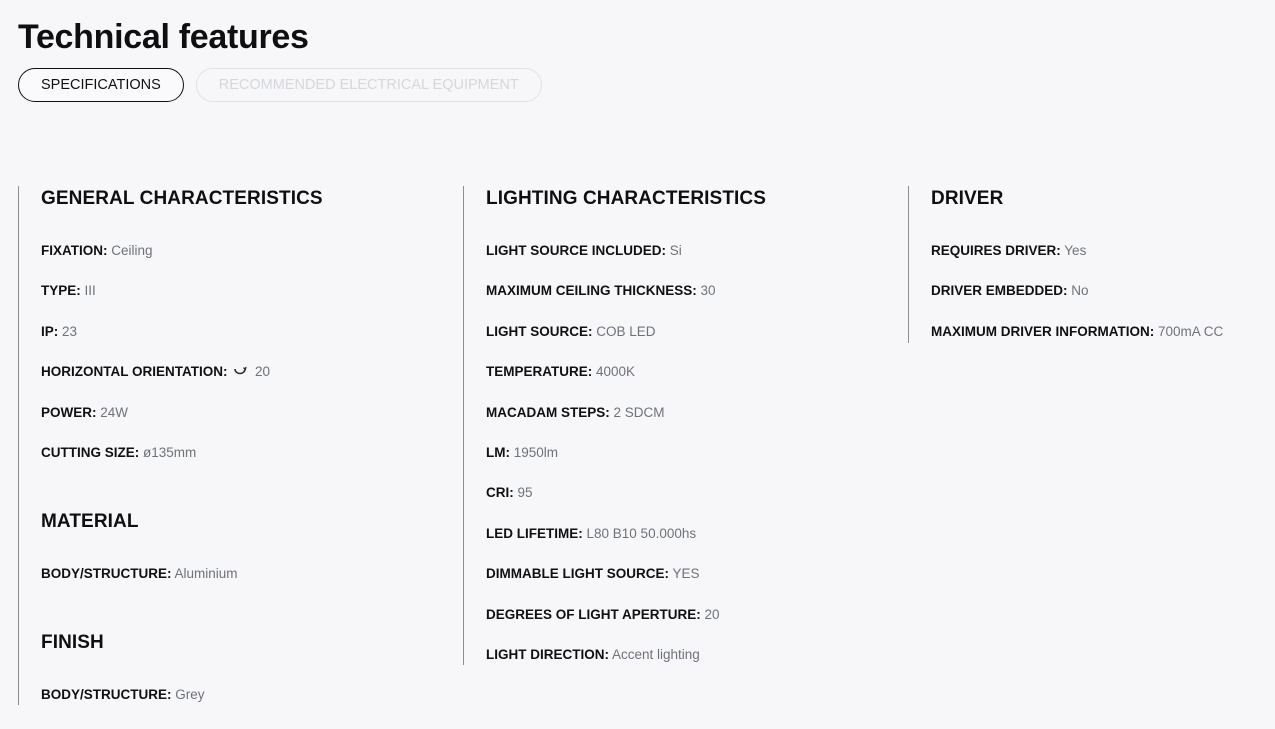 This screenshot has width=1275, height=729. I want to click on spec-label: POWER:, so click(69, 412).